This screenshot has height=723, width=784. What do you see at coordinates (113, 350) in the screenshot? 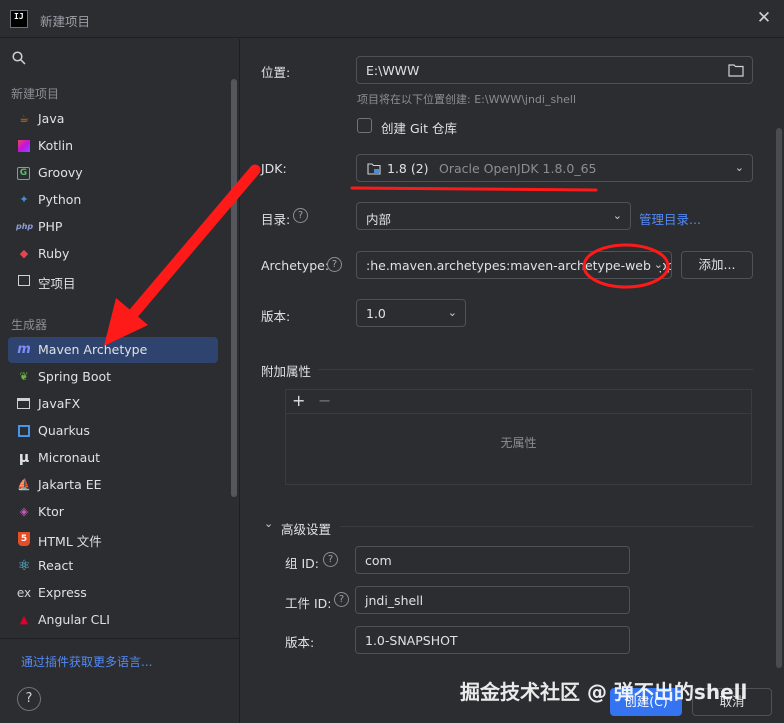
I see `sidebar-item-maven-archetype: m Maven Archetype` at bounding box center [113, 350].